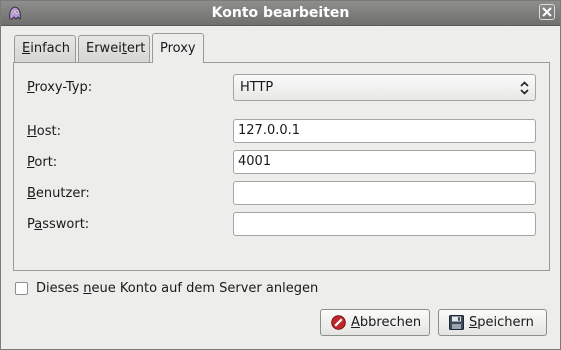 The image size is (561, 350). Describe the element at coordinates (60, 87) in the screenshot. I see `proxy-type-label: Proxy-Typ:` at that location.